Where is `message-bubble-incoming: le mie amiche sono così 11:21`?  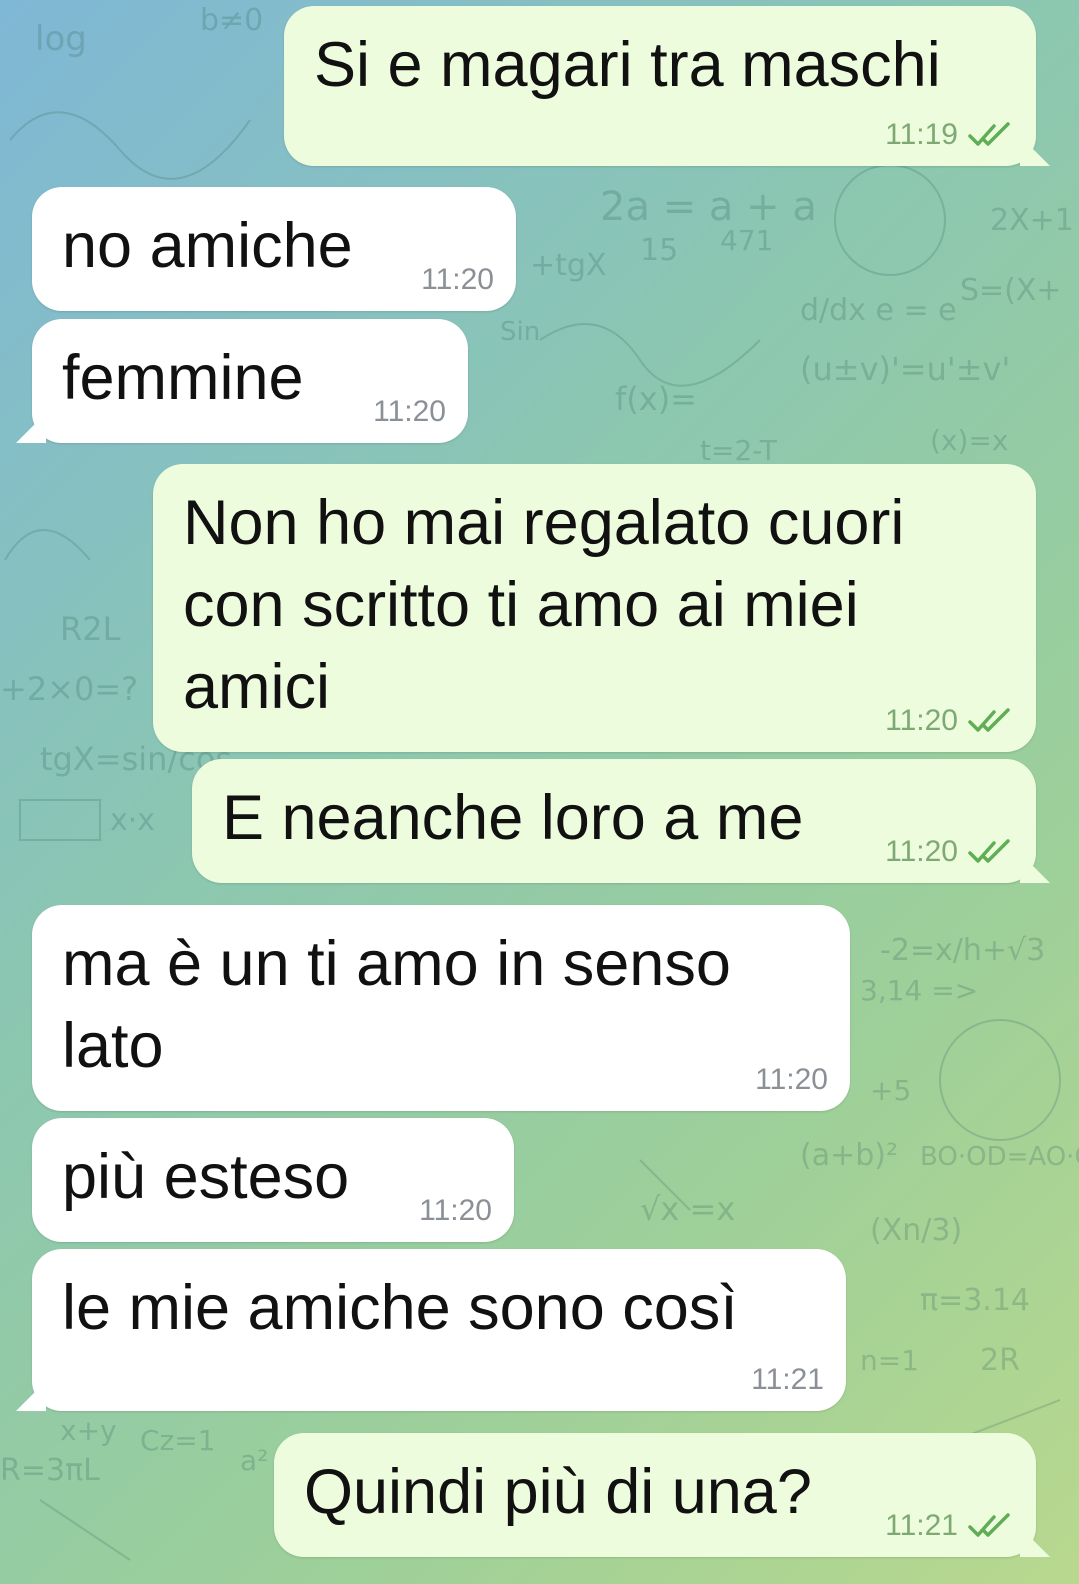 message-bubble-incoming: le mie amiche sono così 11:21 is located at coordinates (439, 1330).